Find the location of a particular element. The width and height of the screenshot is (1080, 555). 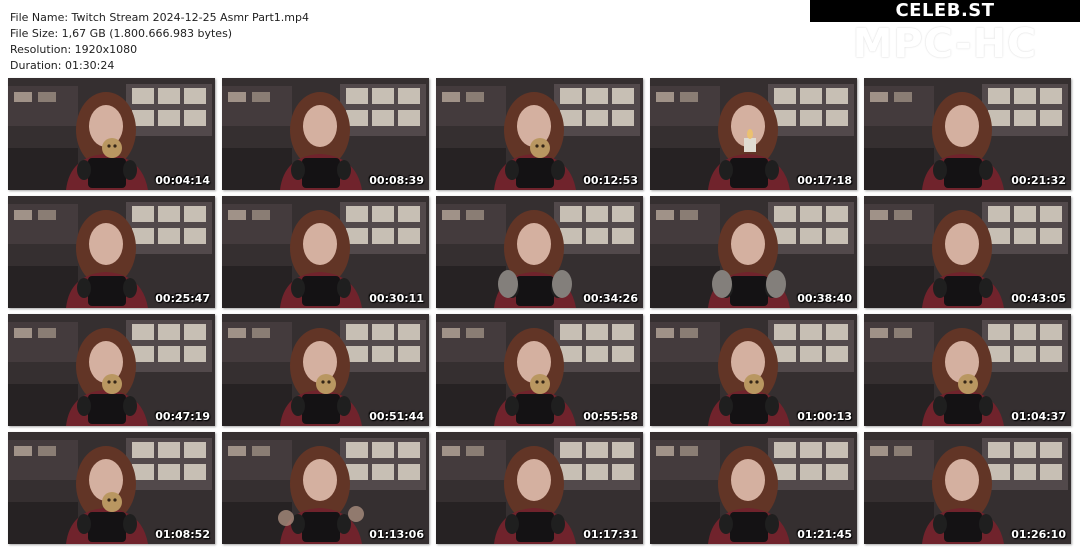

thumbnail-timestamp: 00:17:18 is located at coordinates (824, 180).